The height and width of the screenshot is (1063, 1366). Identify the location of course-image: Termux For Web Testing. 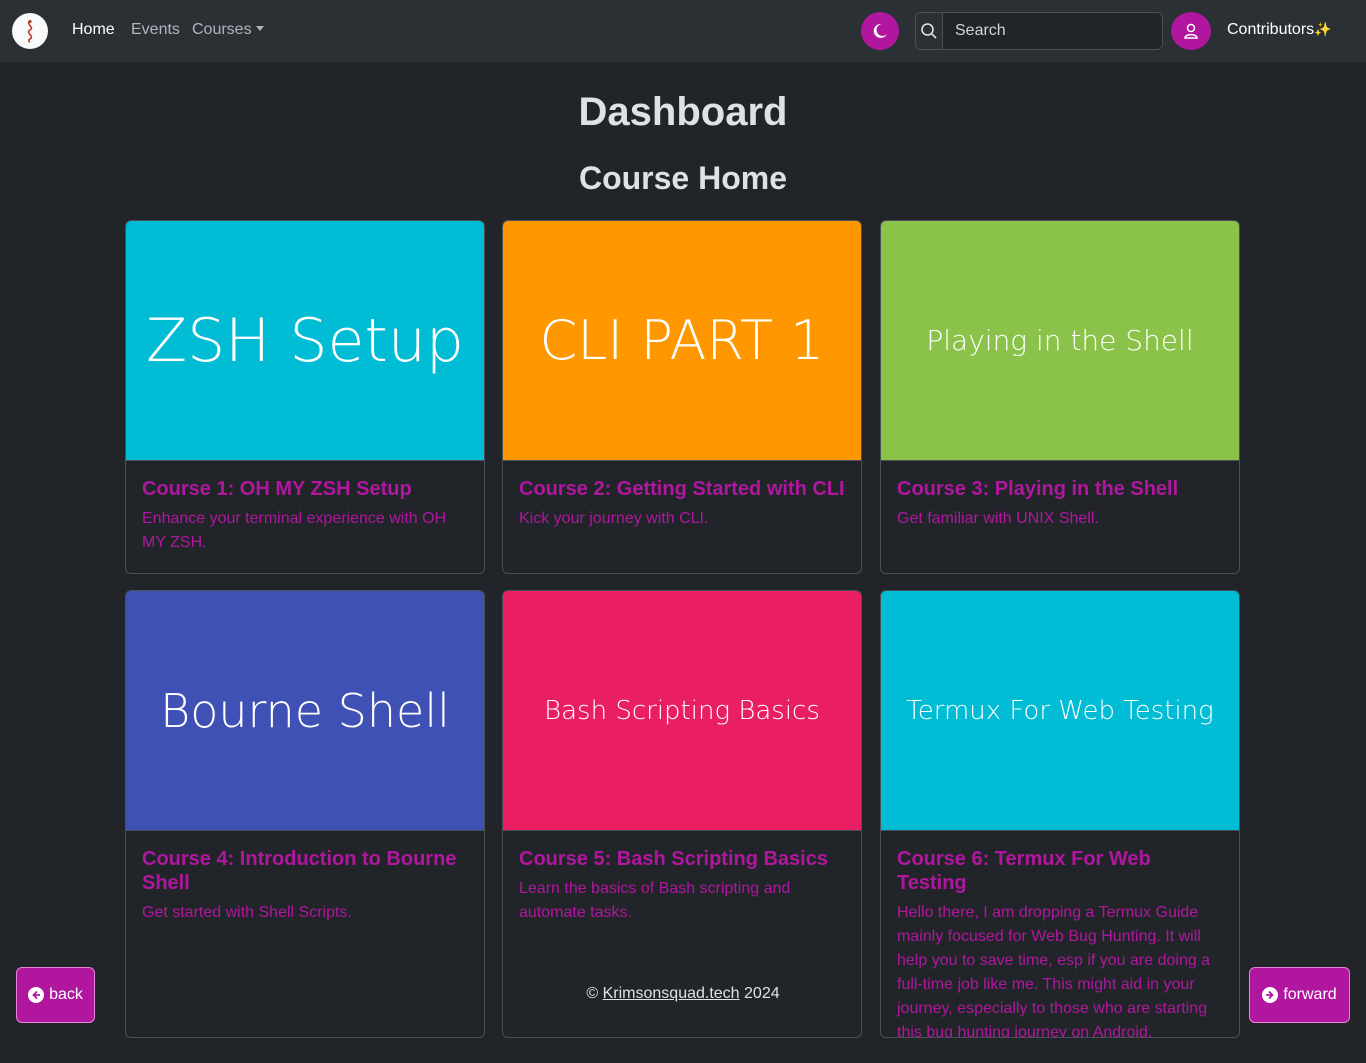
(1060, 711).